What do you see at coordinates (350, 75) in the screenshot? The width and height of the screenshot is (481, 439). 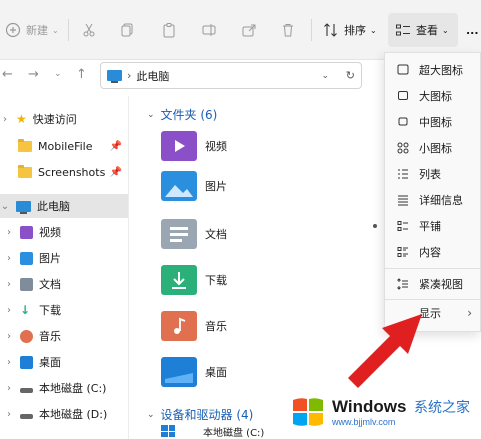 I see `refresh-icon: ↻` at bounding box center [350, 75].